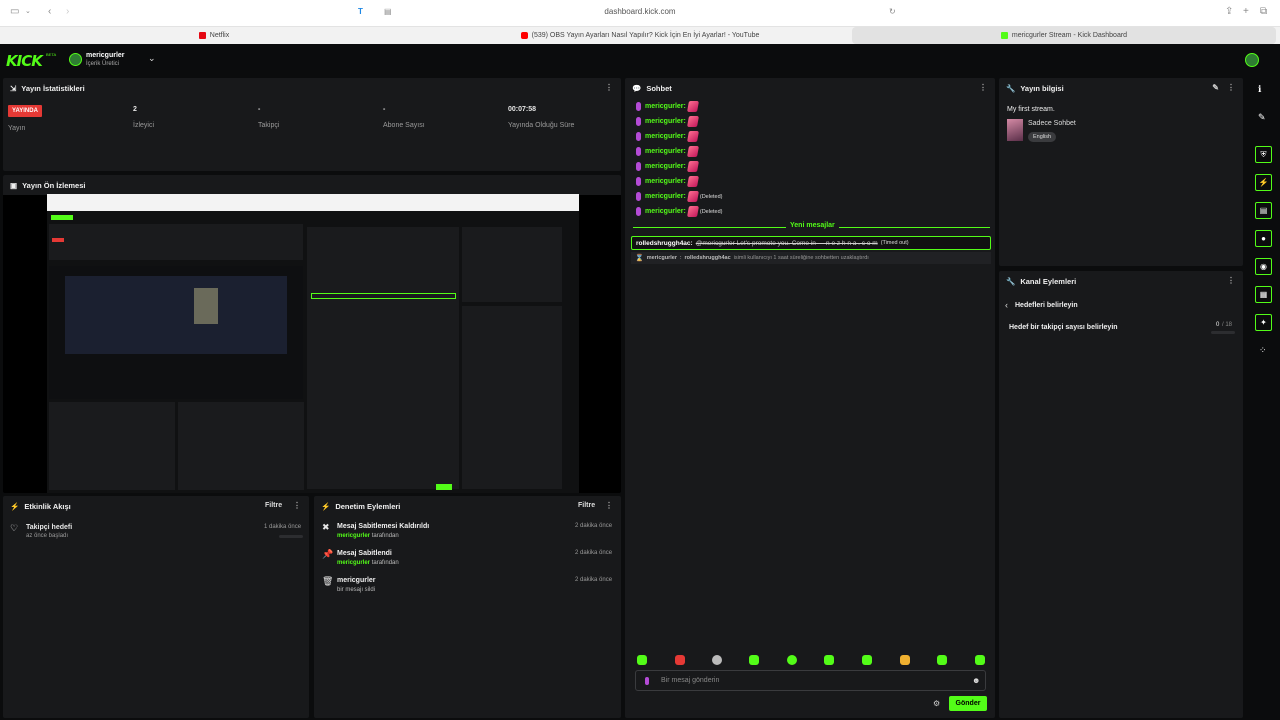 This screenshot has width=1280, height=720. Describe the element at coordinates (14, 12) in the screenshot. I see `sidebar-toggle-icon: ▭` at that location.